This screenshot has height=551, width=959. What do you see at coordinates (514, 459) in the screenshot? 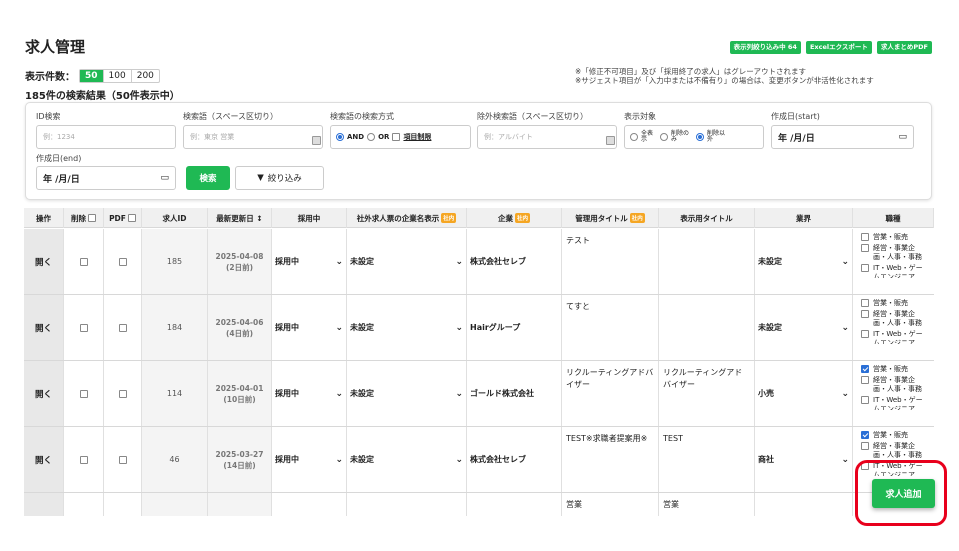
I see `company-name: 株式会社セレブ` at bounding box center [514, 459].